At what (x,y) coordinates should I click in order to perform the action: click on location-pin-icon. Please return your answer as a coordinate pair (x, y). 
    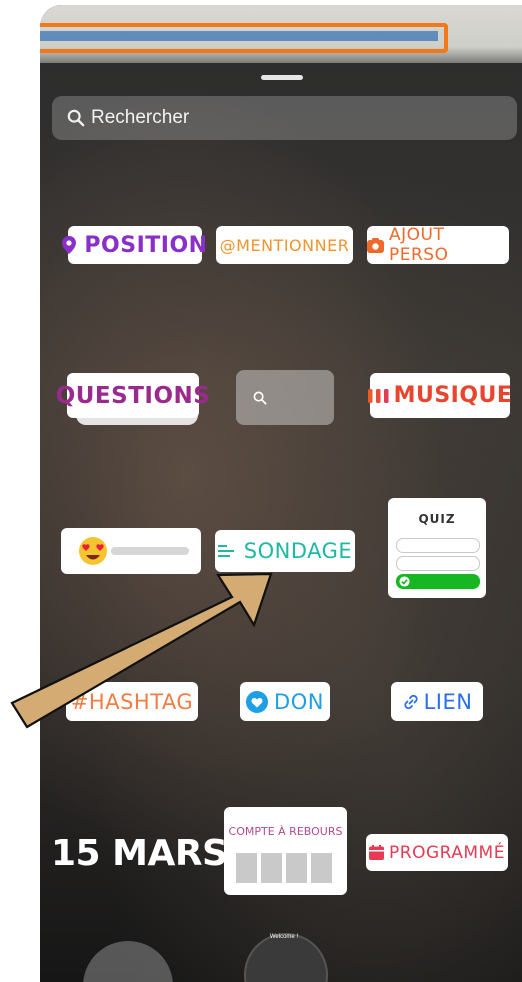
    Looking at the image, I should click on (69, 245).